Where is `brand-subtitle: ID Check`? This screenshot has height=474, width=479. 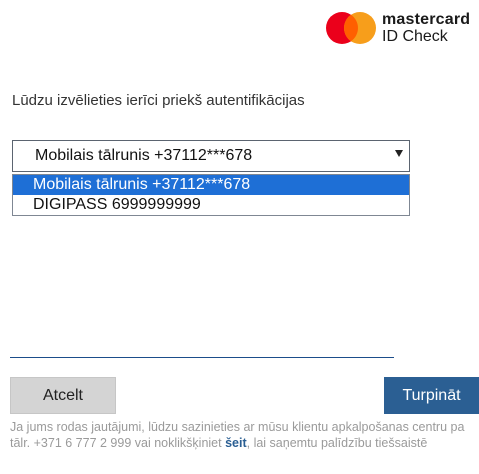 brand-subtitle: ID Check is located at coordinates (415, 36).